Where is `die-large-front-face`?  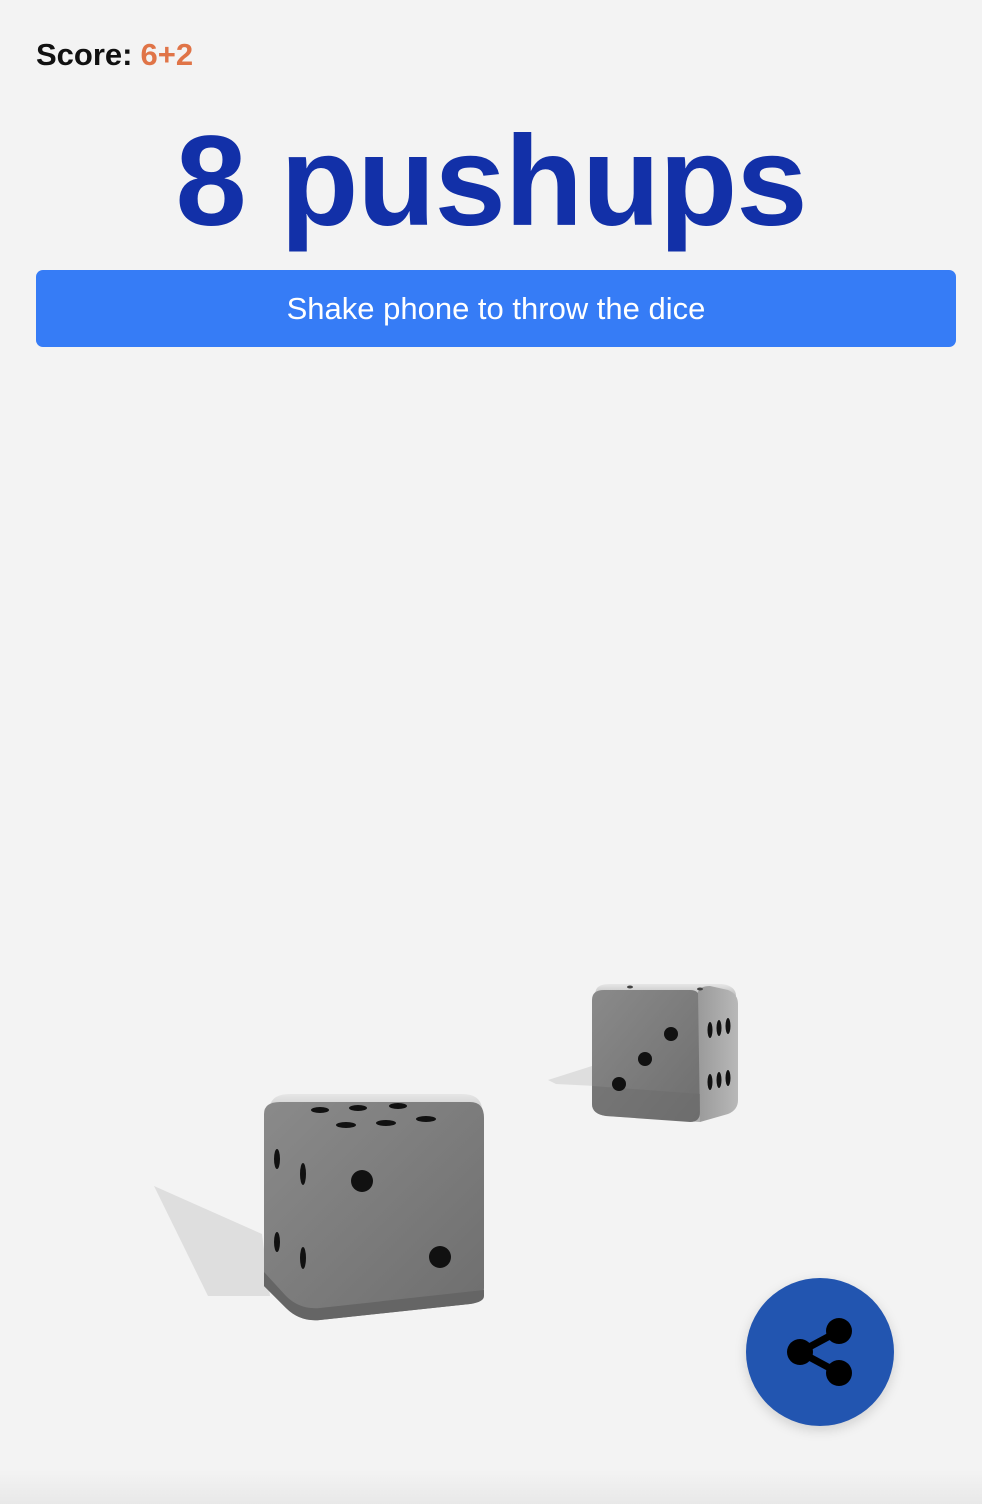 die-large-front-face is located at coordinates (374, 1211).